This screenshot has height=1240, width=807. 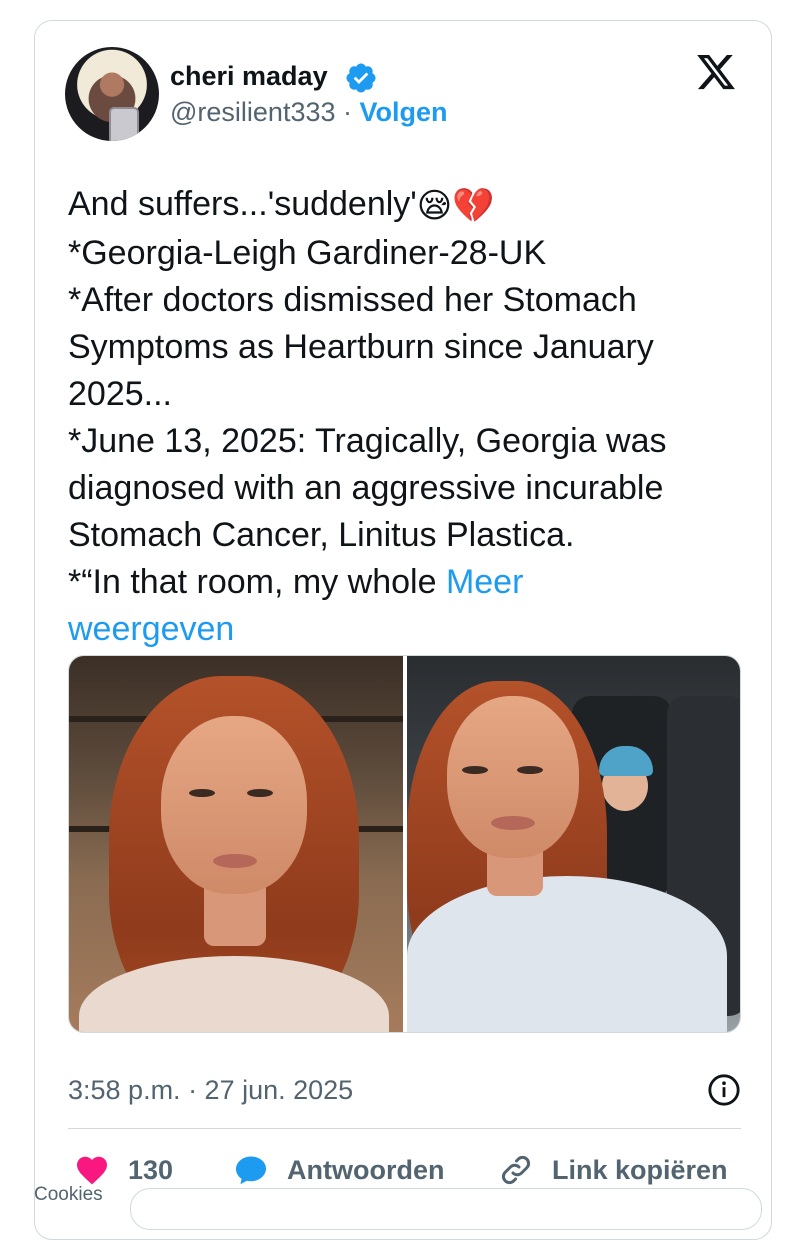 I want to click on heart-icon, so click(x=92, y=1170).